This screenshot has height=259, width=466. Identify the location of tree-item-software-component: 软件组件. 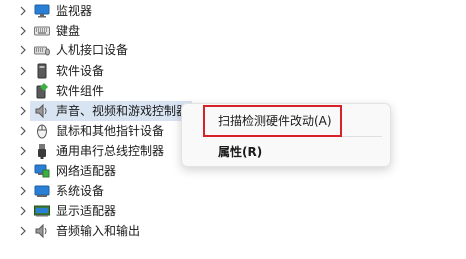
(100, 91).